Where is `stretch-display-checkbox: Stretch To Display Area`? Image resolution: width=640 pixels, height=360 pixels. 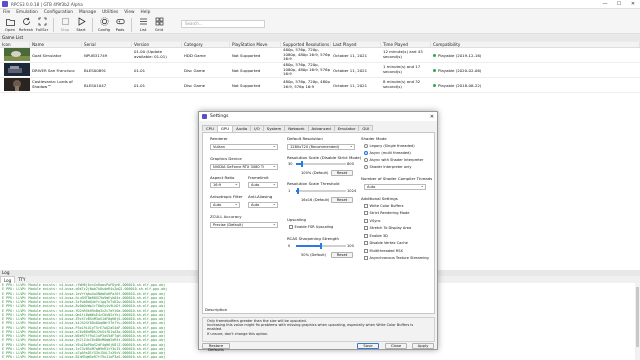
stretch-display-checkbox: Stretch To Display Area is located at coordinates (387, 228).